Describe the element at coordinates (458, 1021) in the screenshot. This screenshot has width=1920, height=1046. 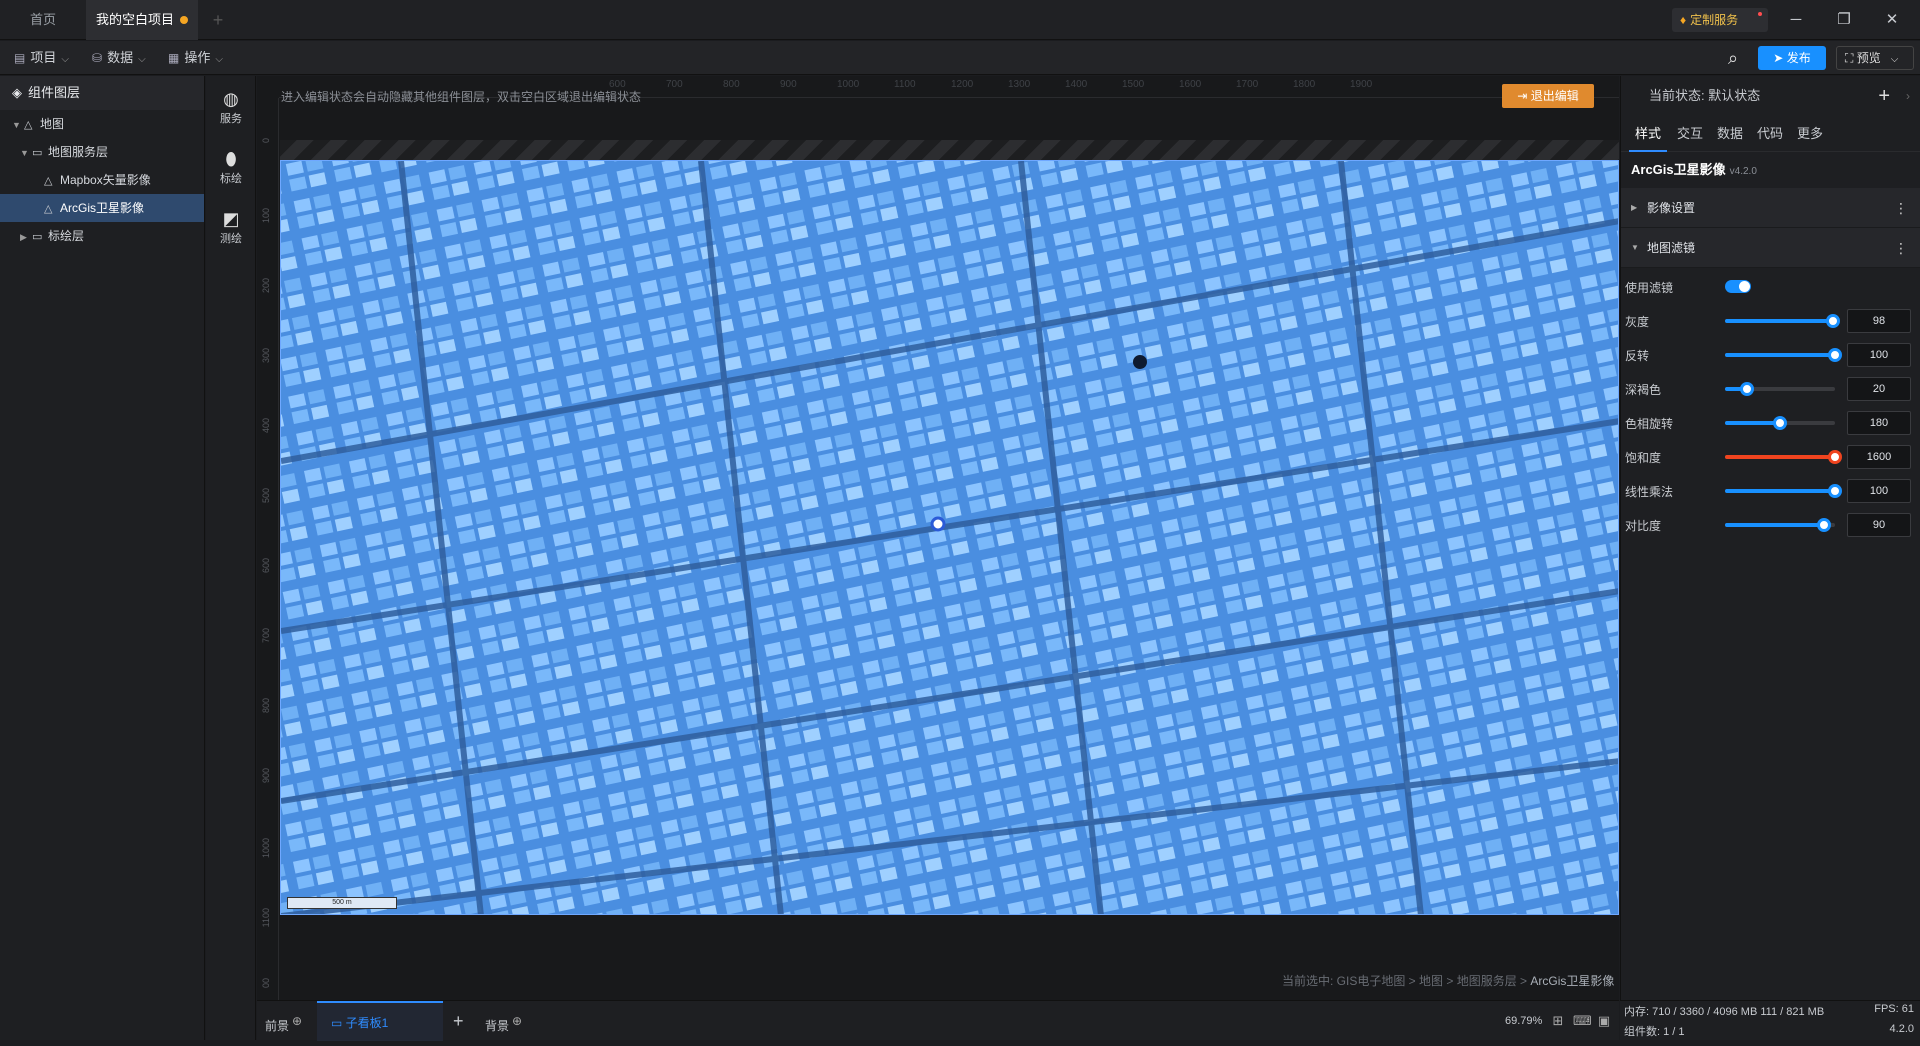
I see `add-board-button: +` at that location.